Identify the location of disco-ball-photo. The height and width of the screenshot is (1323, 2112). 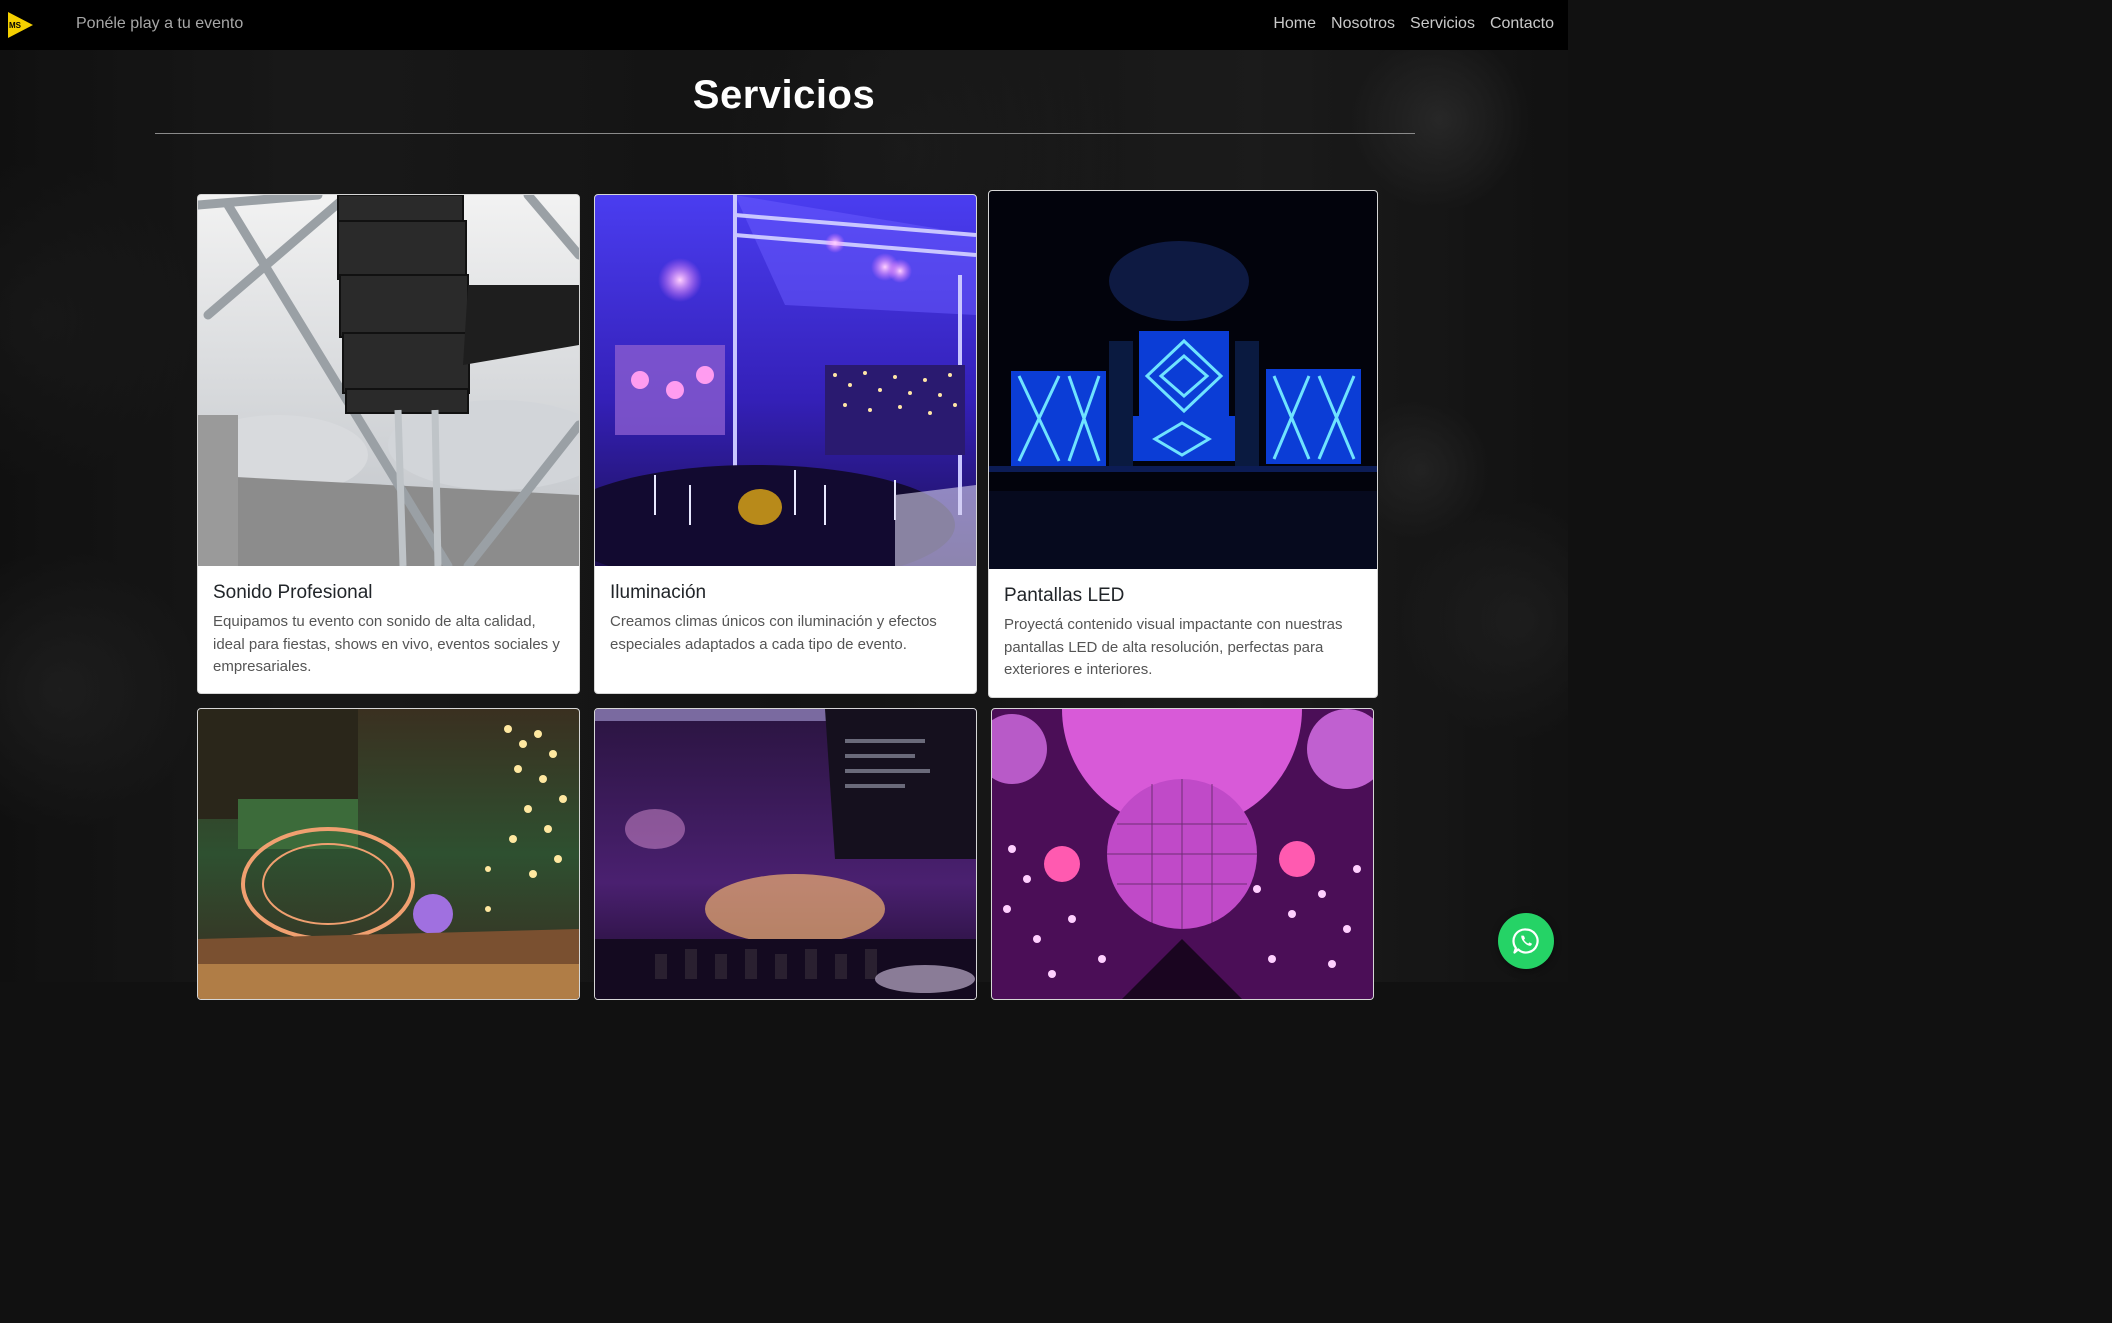
(1182, 854).